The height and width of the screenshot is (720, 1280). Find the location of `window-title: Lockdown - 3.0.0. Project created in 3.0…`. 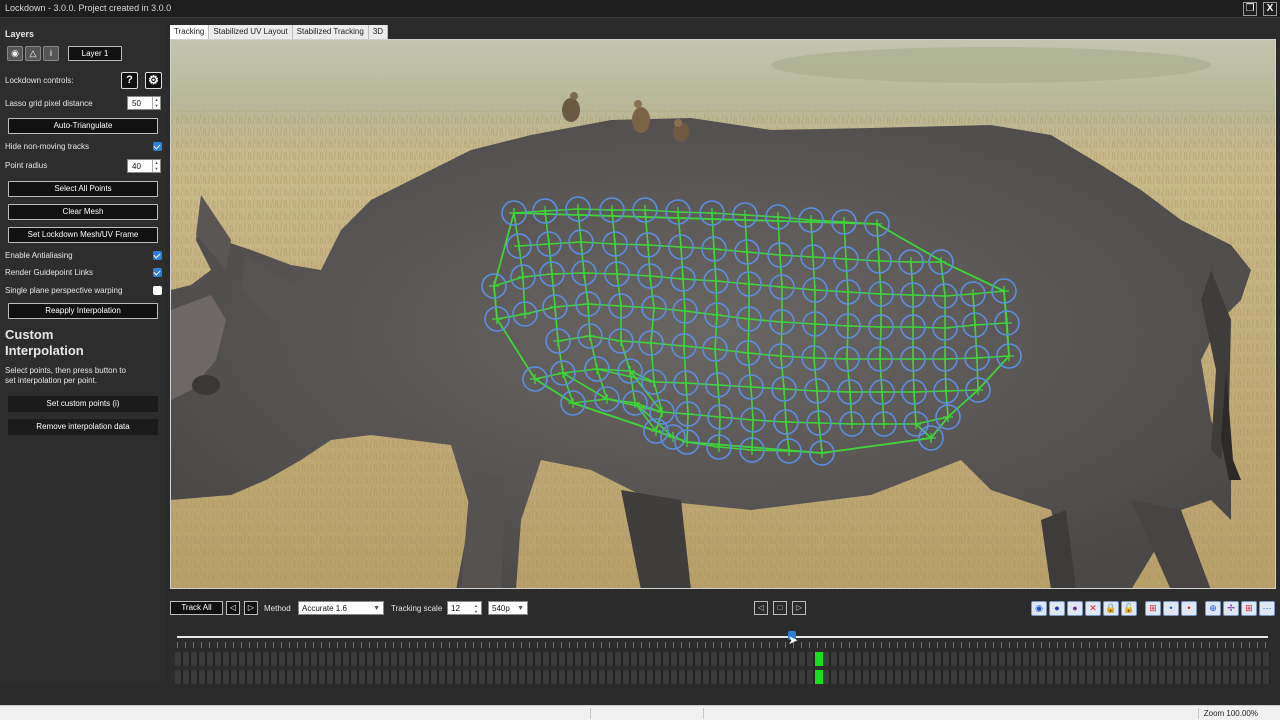

window-title: Lockdown - 3.0.0. Project created in 3.0… is located at coordinates (88, 8).